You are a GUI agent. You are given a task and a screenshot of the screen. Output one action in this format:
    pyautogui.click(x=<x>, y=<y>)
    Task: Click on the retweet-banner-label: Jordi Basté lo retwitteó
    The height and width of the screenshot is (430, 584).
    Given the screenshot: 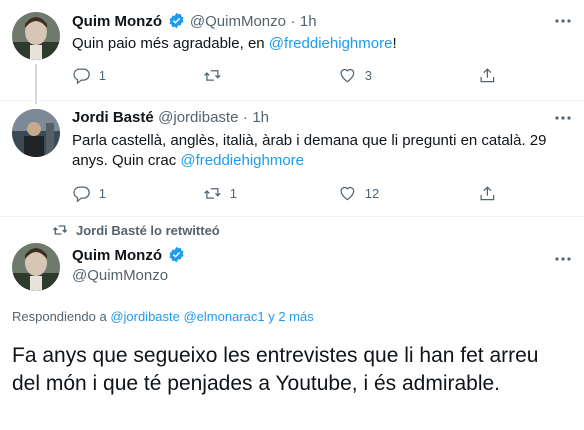 What is the action you would take?
    pyautogui.click(x=148, y=230)
    